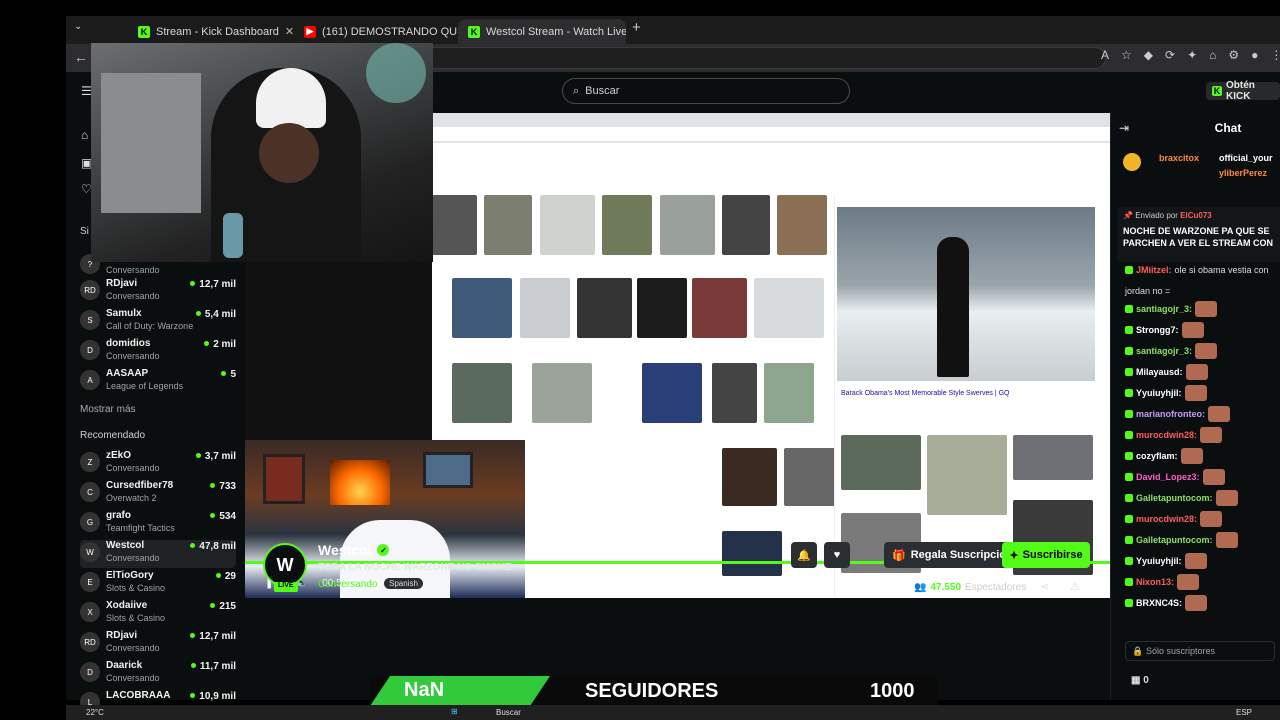  I want to click on extension-icon: ◆, so click(1148, 55).